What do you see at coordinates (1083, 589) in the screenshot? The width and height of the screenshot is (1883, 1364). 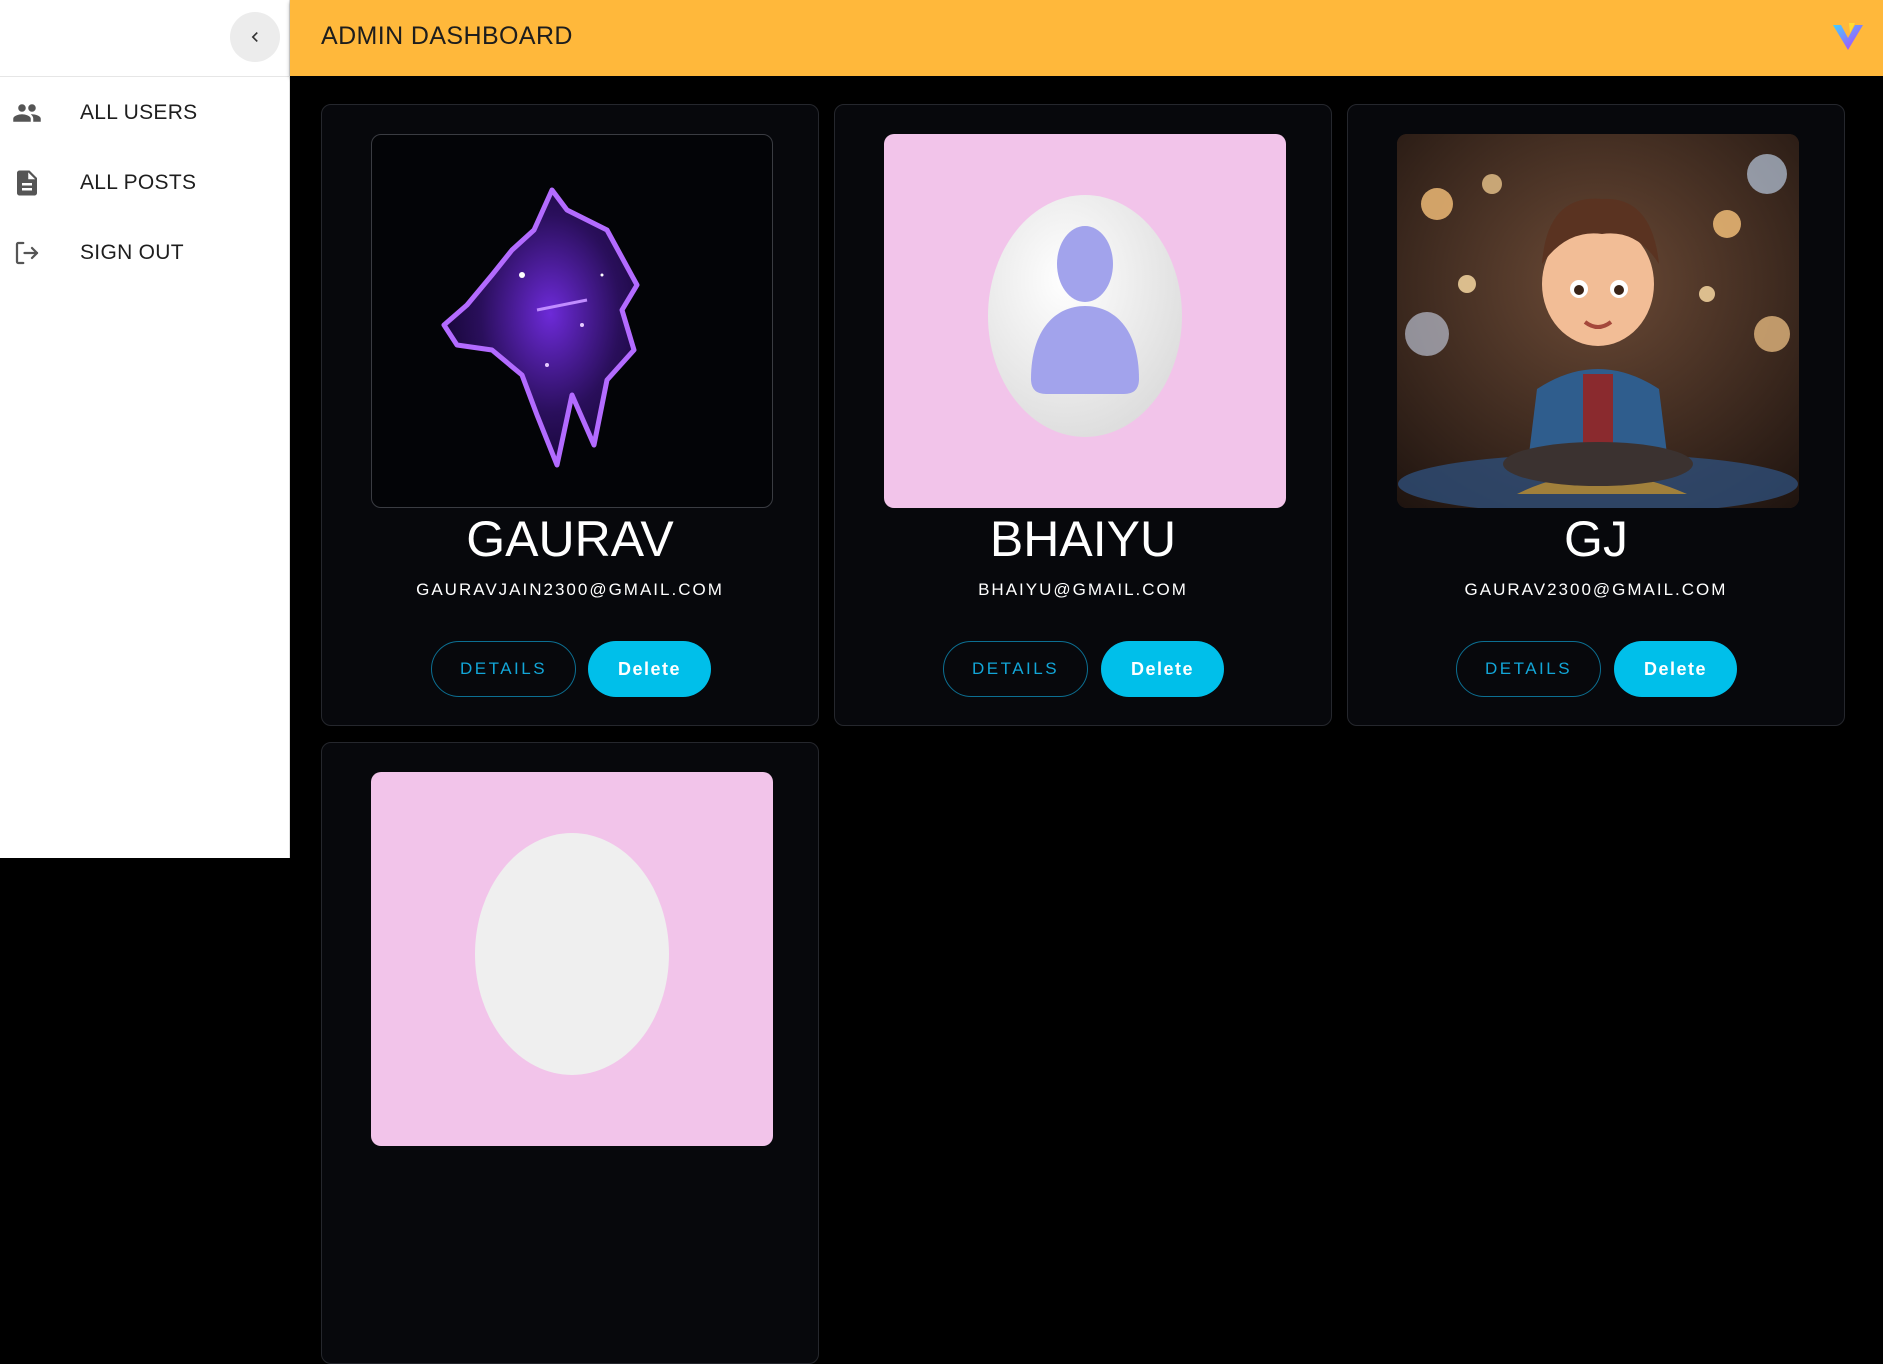 I see `user-email: BHAIYU@GMAIL.COM` at bounding box center [1083, 589].